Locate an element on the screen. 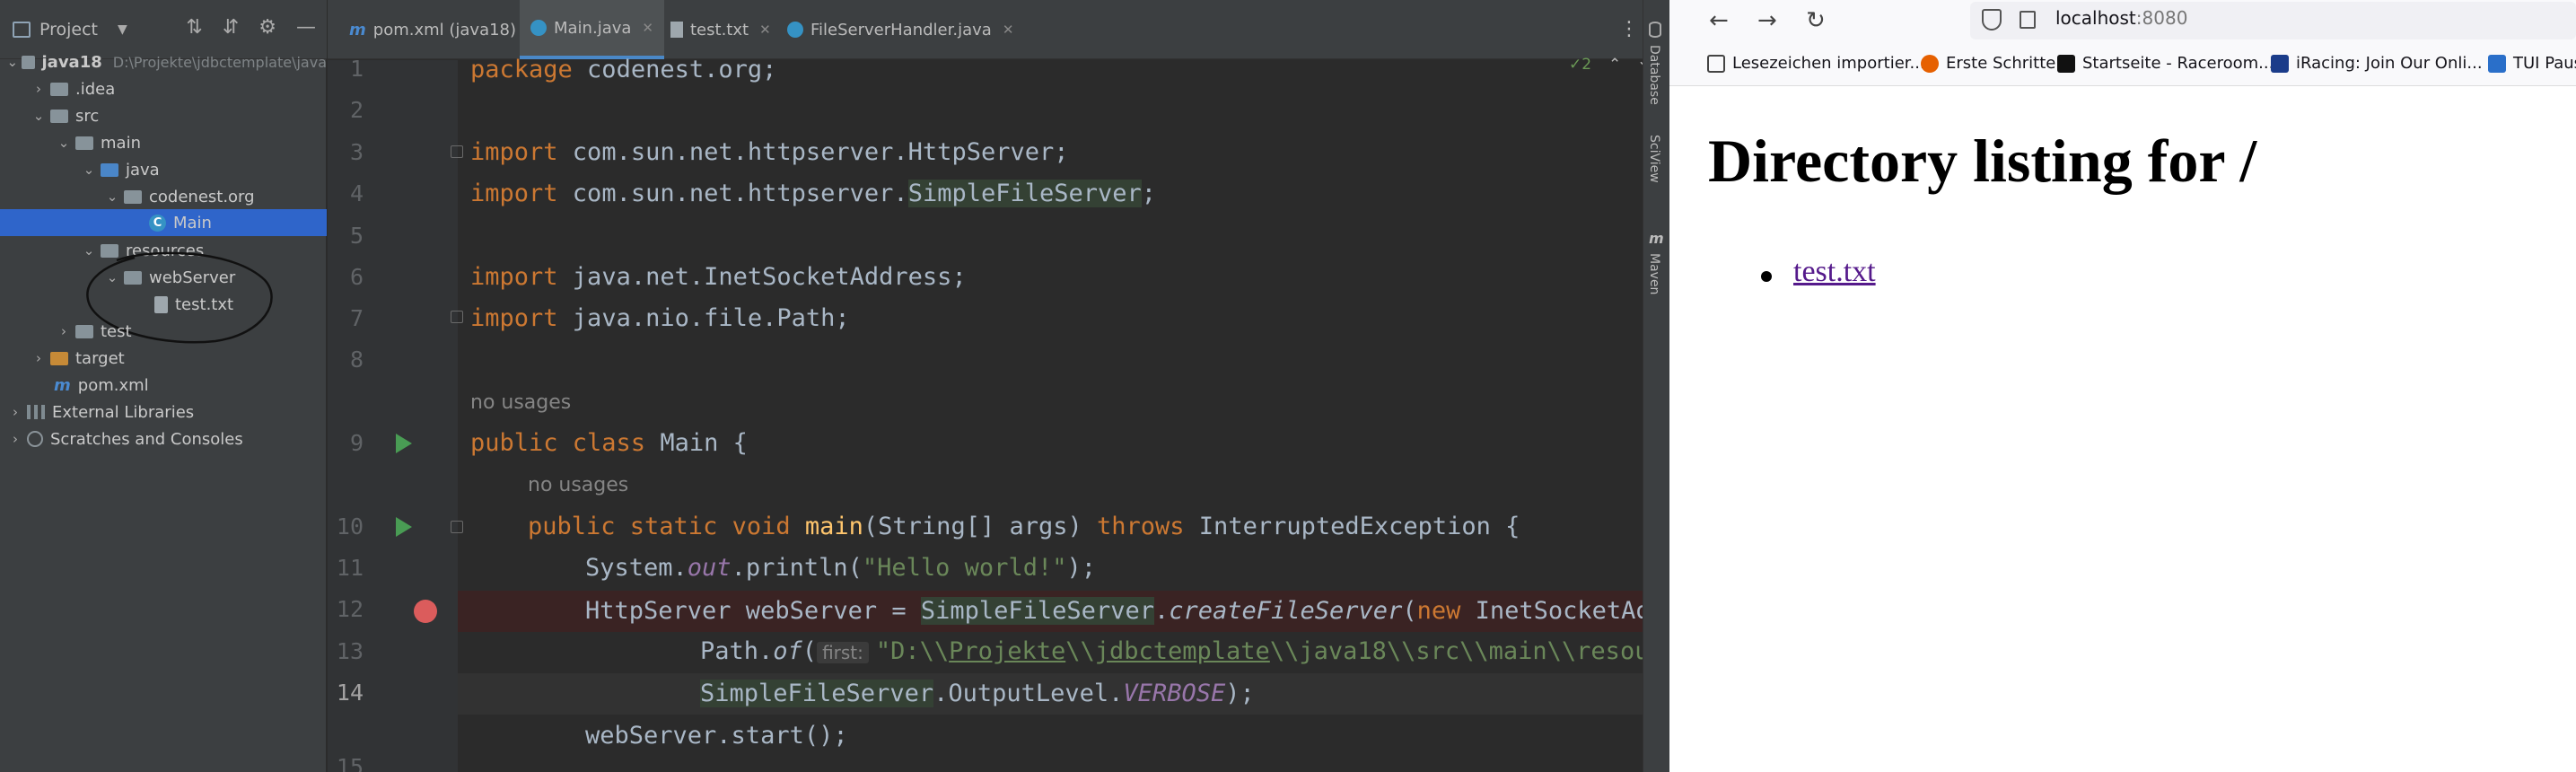 This screenshot has height=772, width=2576. tree-item-main-class: C Main is located at coordinates (163, 222).